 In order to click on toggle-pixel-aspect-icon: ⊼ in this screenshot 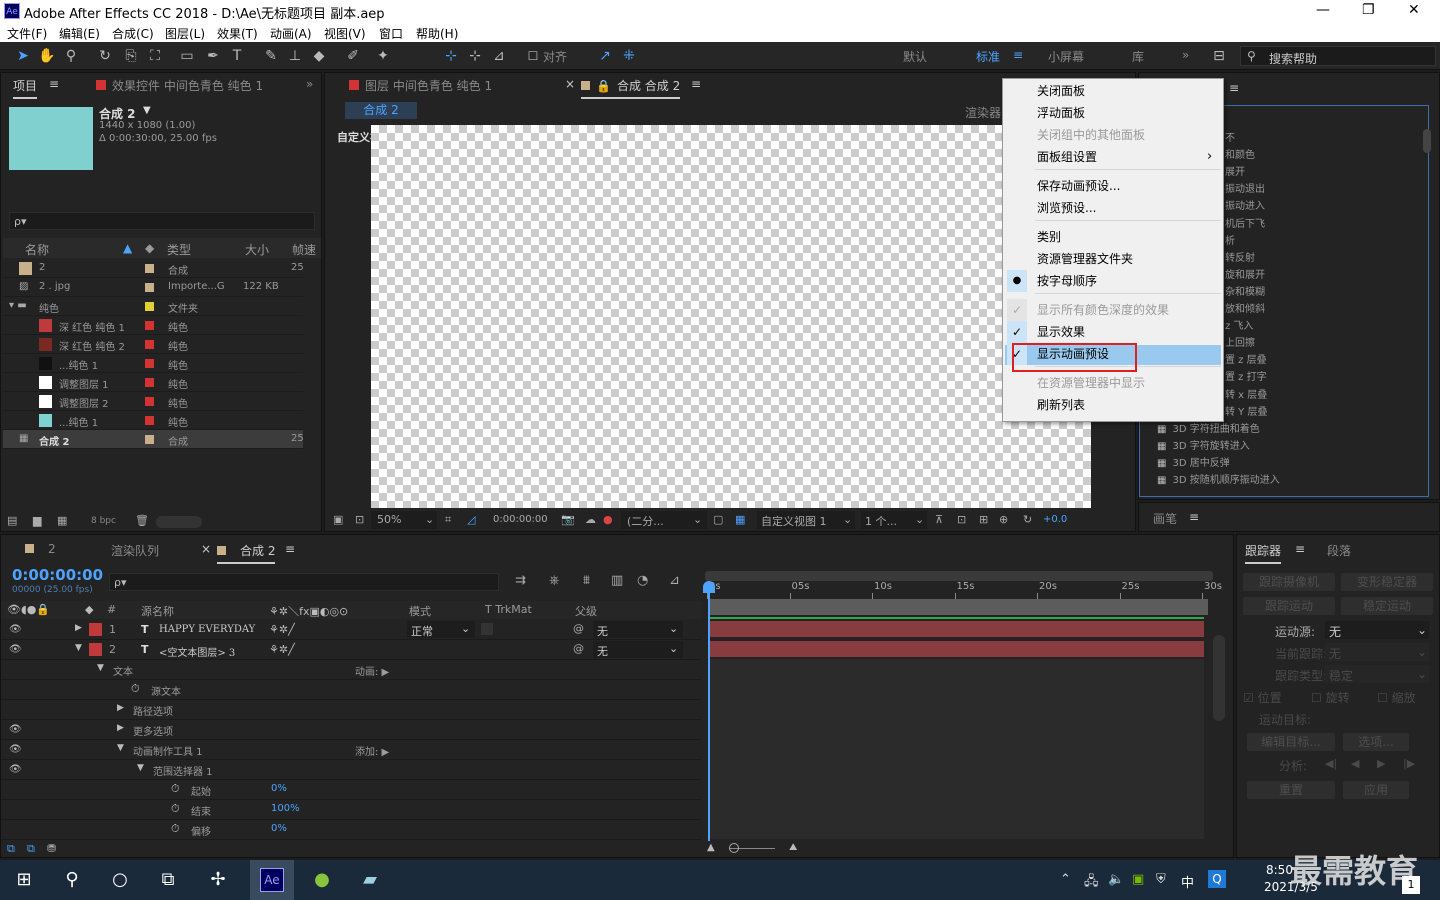, I will do `click(939, 519)`.